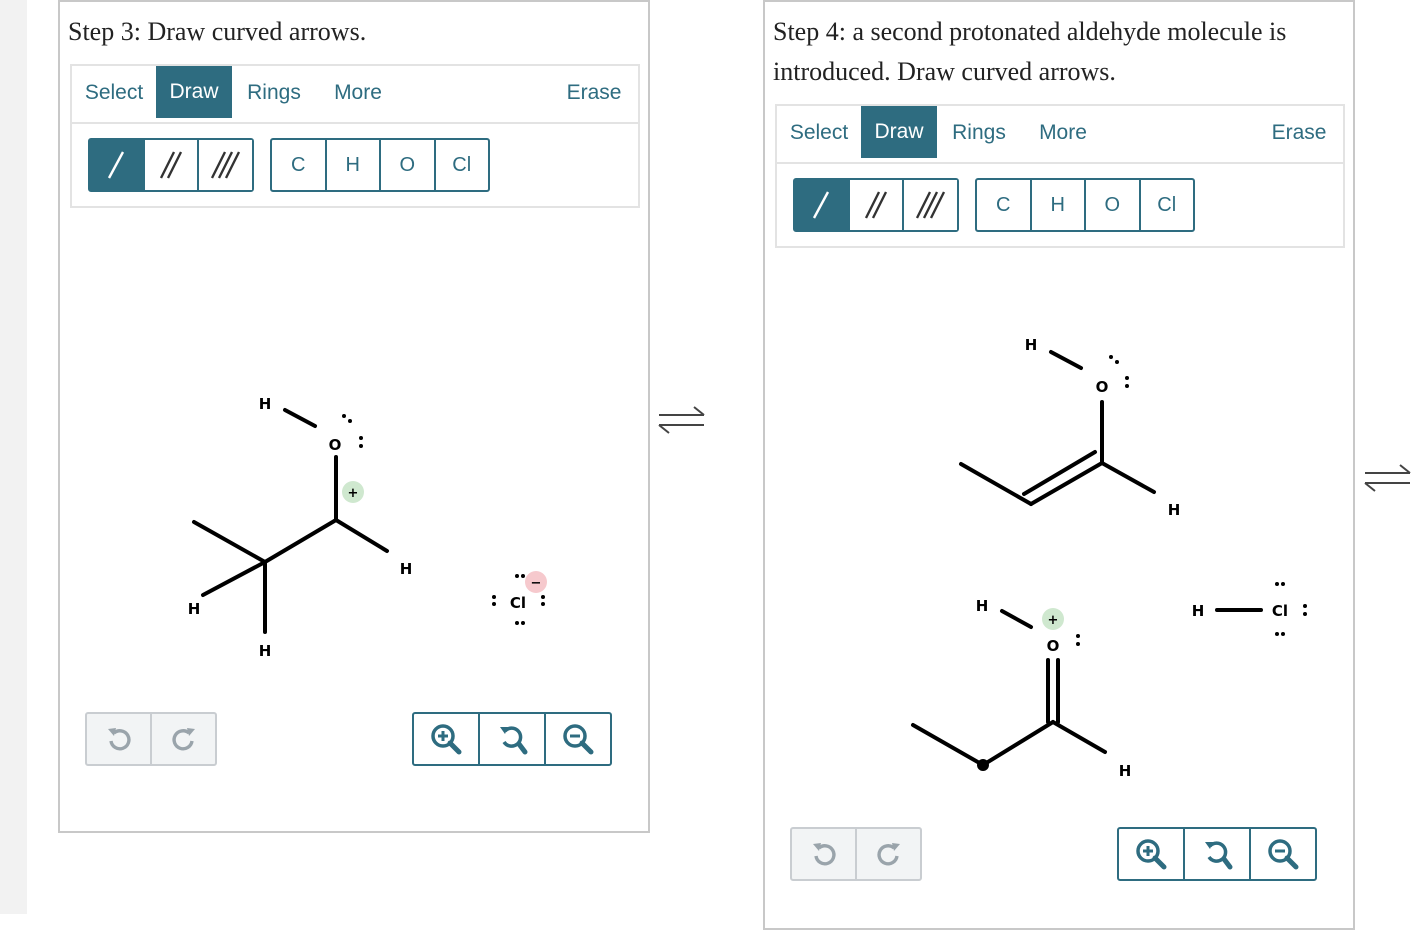 This screenshot has height=930, width=1412. I want to click on bond-c1-c2, so click(300, 541).